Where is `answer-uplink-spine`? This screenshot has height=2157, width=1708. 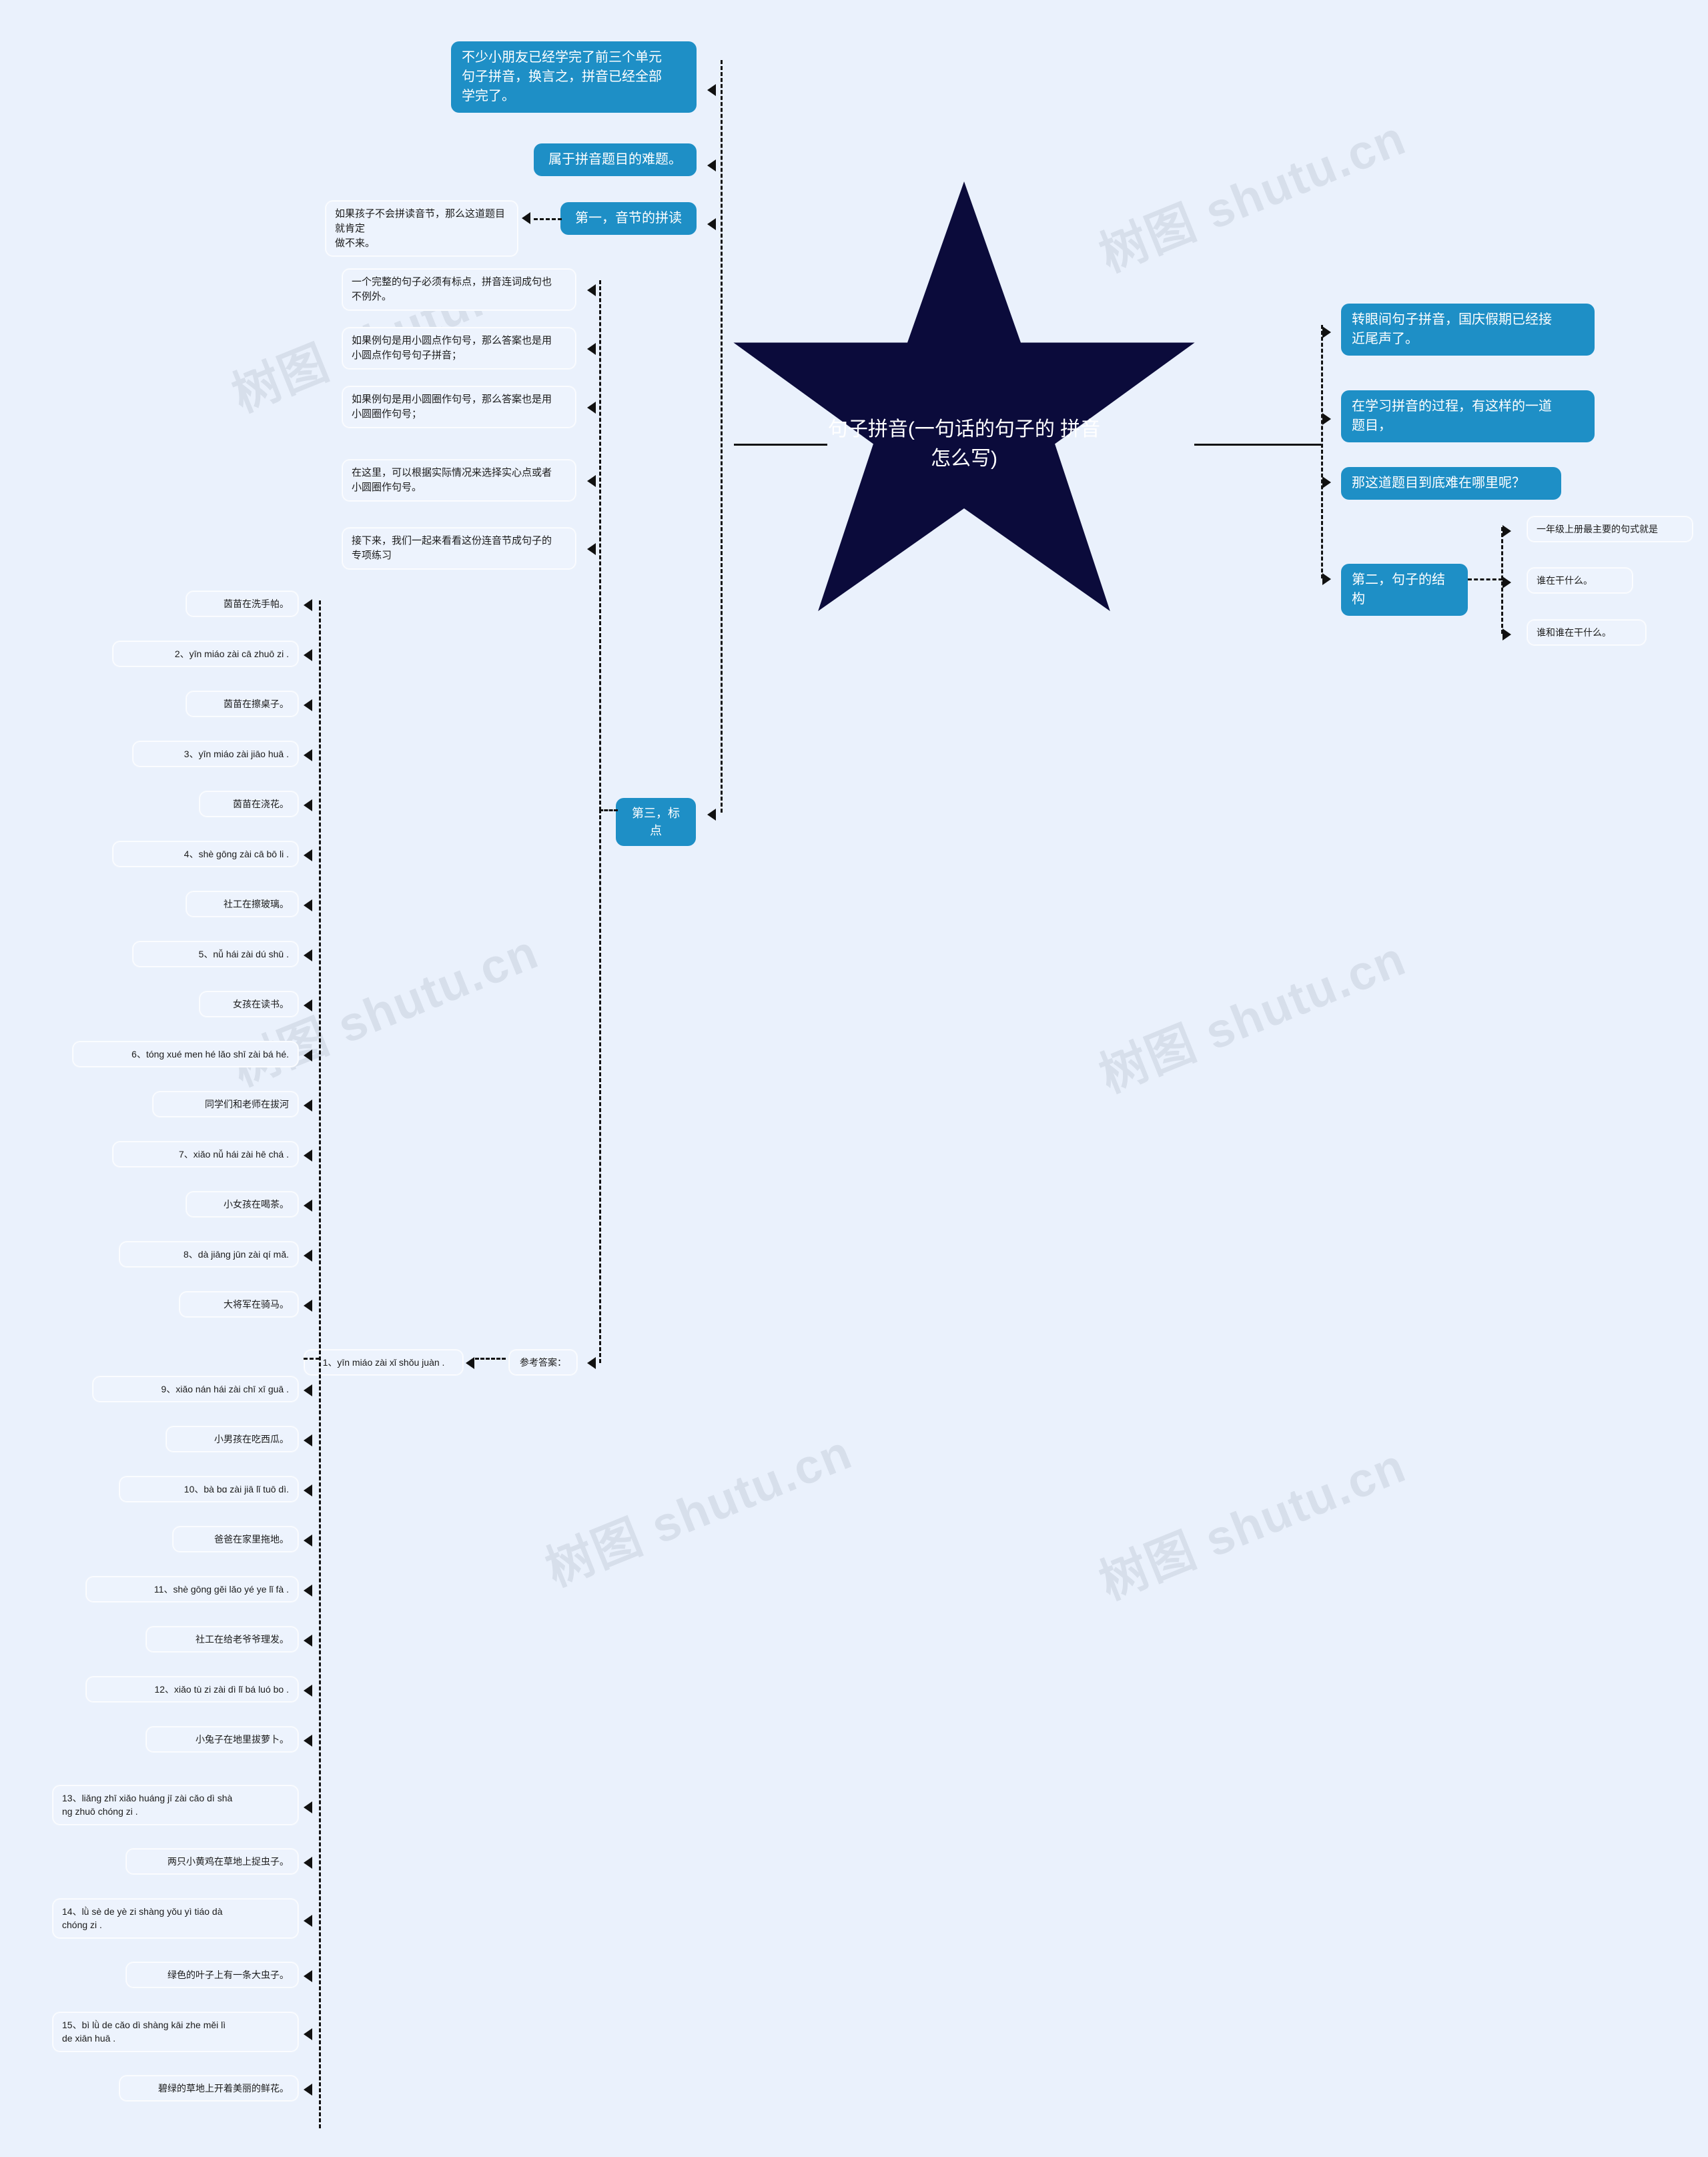 answer-uplink-spine is located at coordinates (600, 1086).